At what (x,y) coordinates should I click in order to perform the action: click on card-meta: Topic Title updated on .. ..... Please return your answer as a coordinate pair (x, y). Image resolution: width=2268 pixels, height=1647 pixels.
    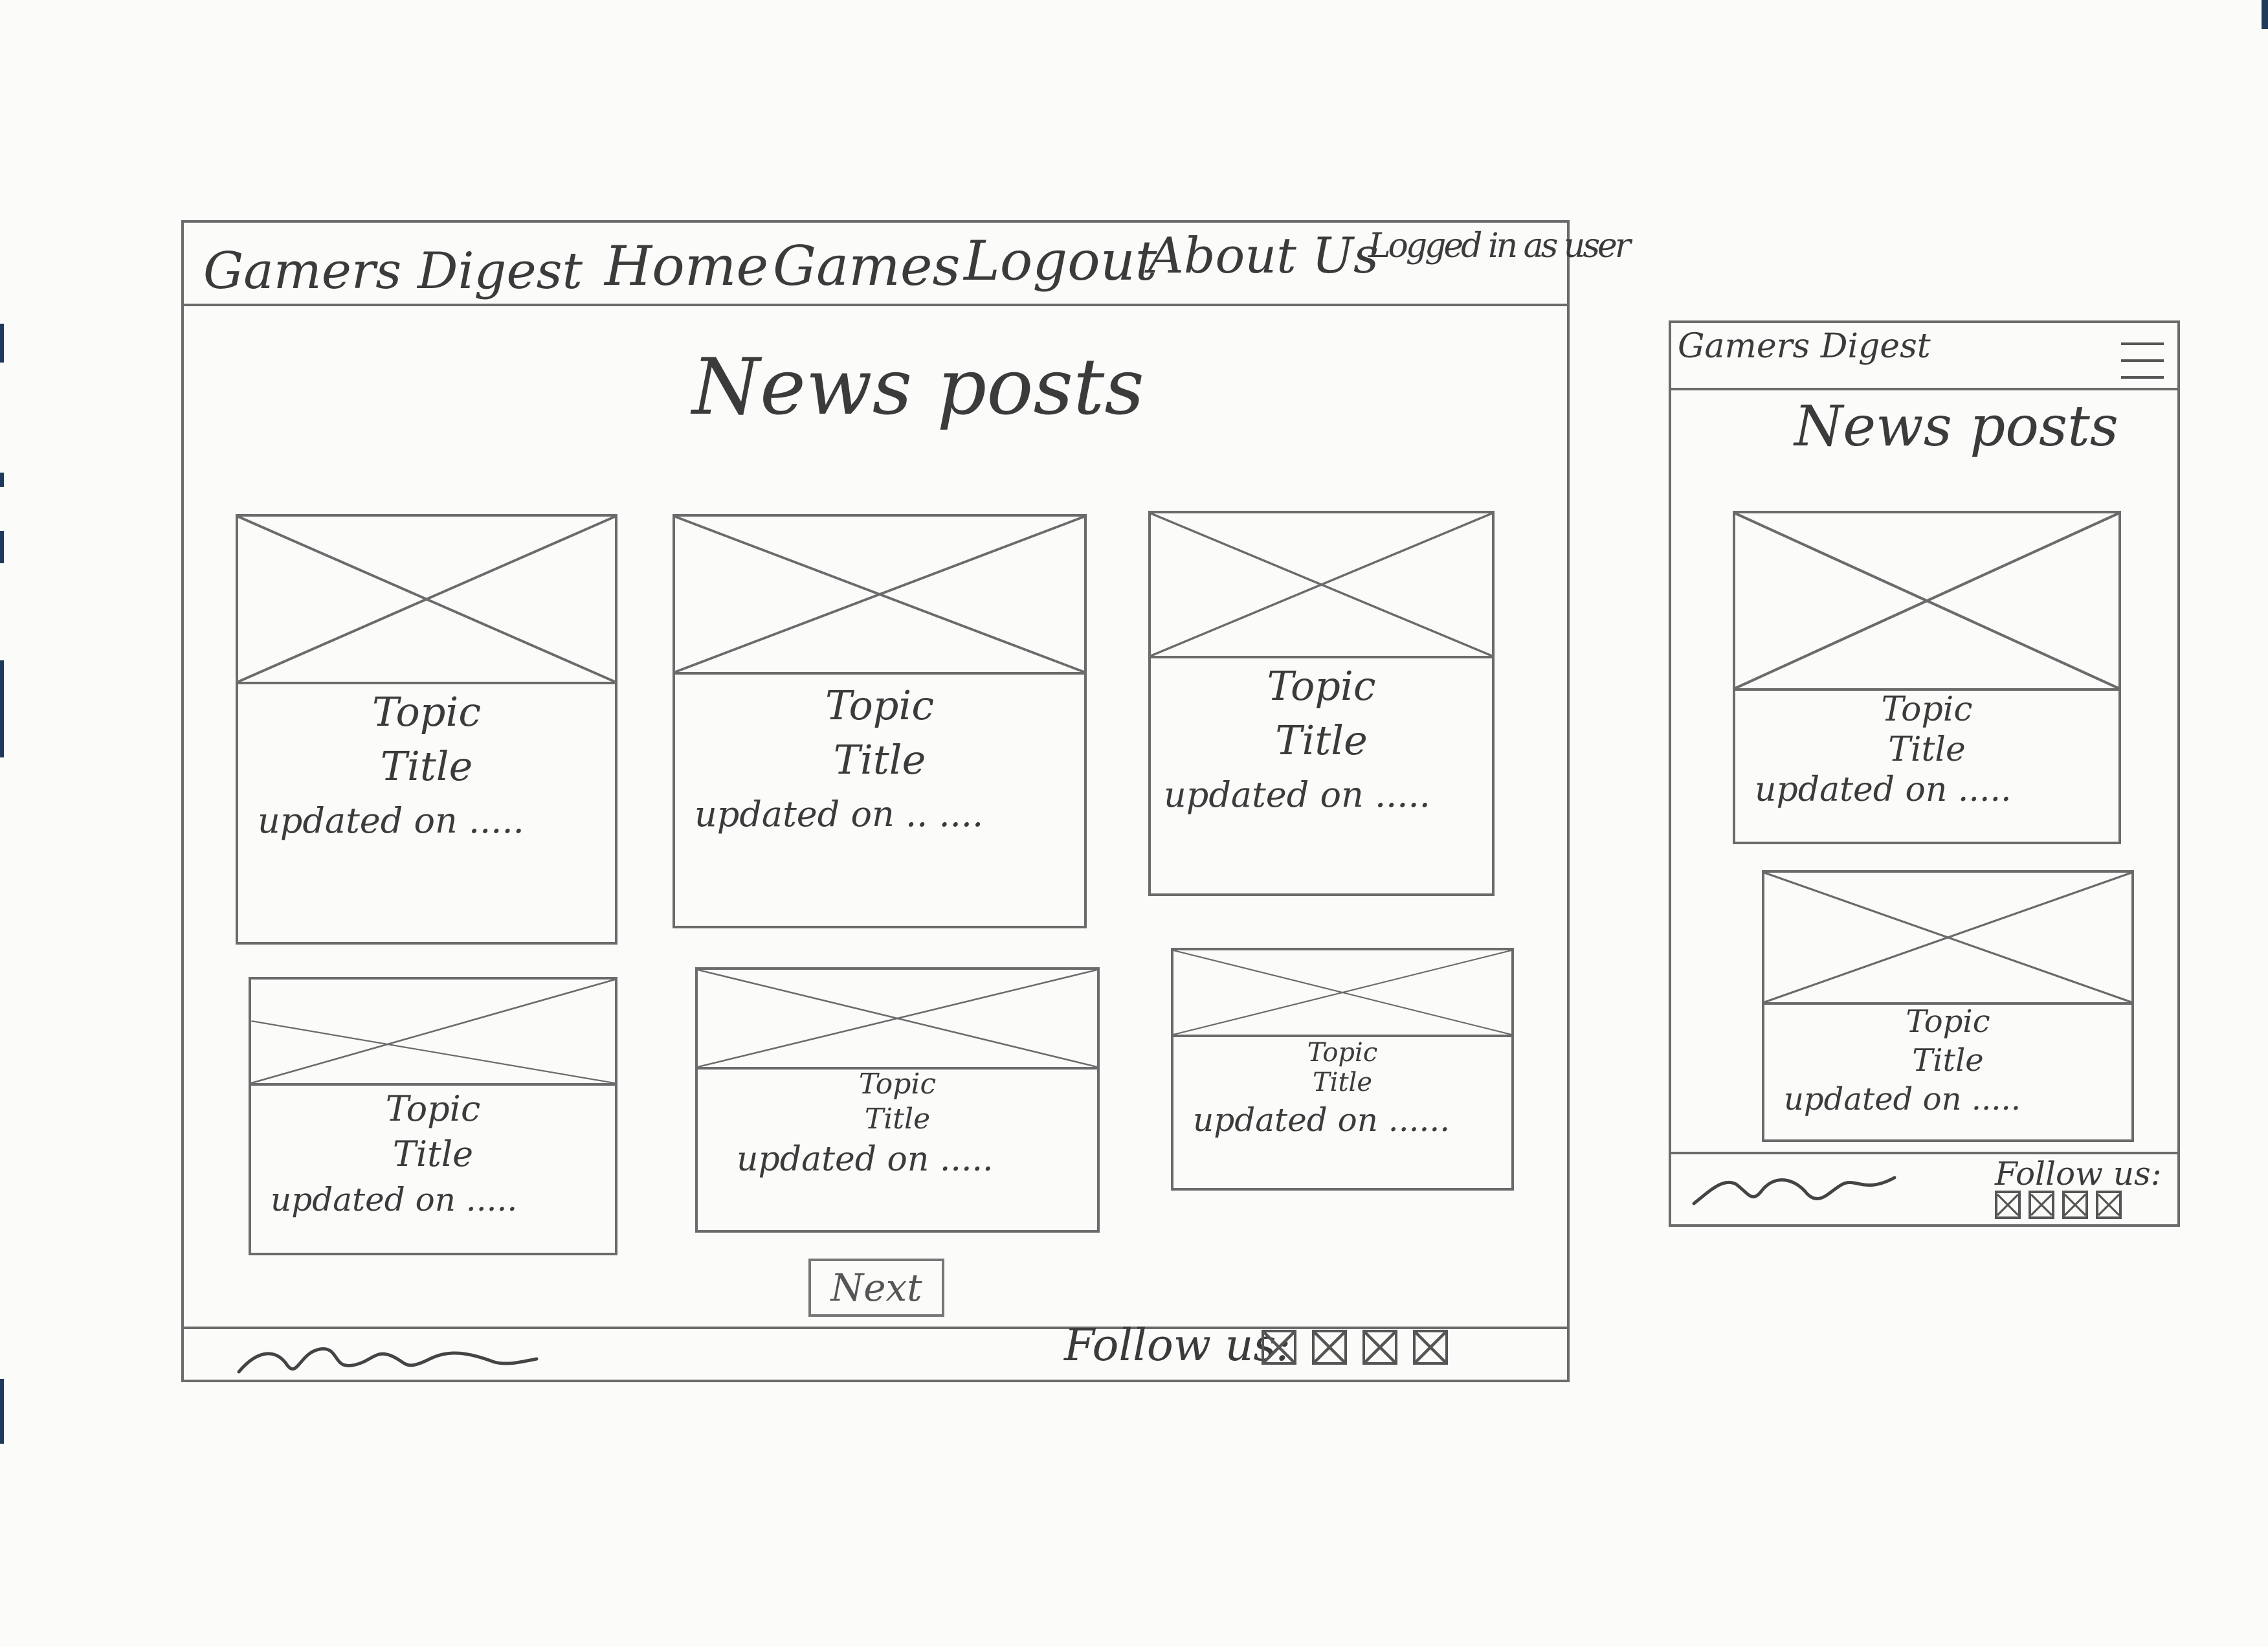
    Looking at the image, I should click on (879, 802).